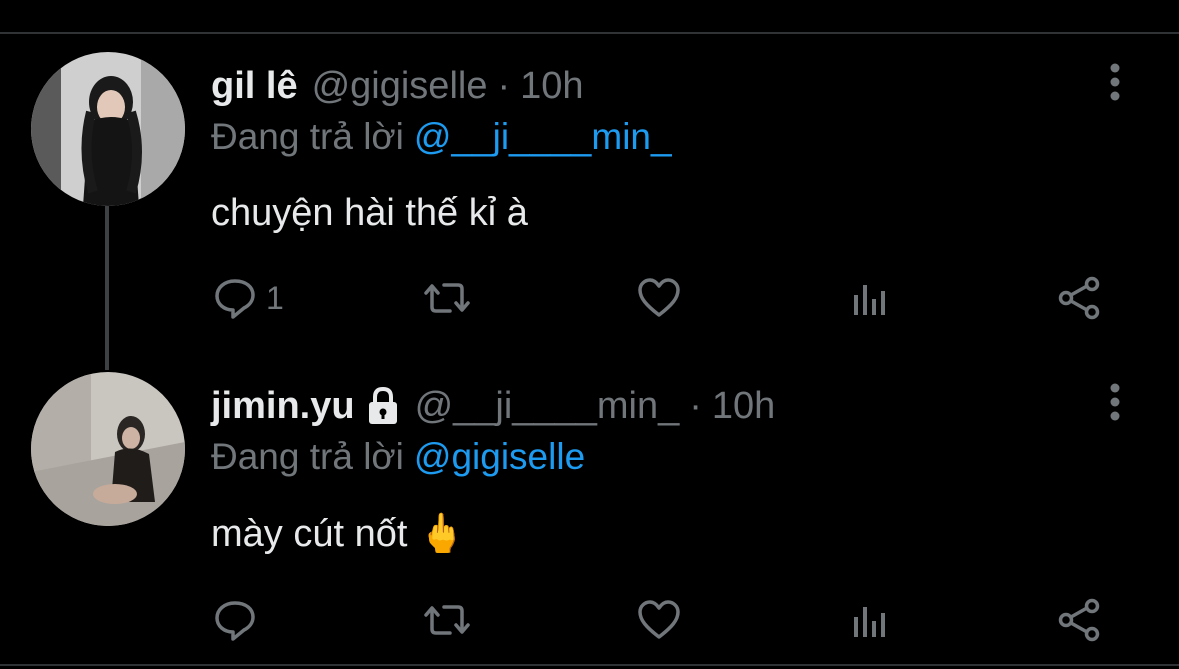  I want to click on reply-count: 1, so click(275, 297).